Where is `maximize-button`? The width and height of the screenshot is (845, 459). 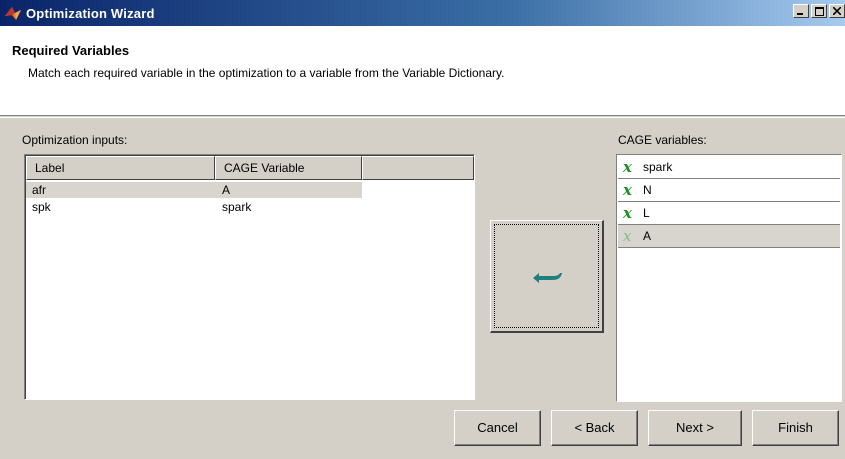
maximize-button is located at coordinates (819, 11).